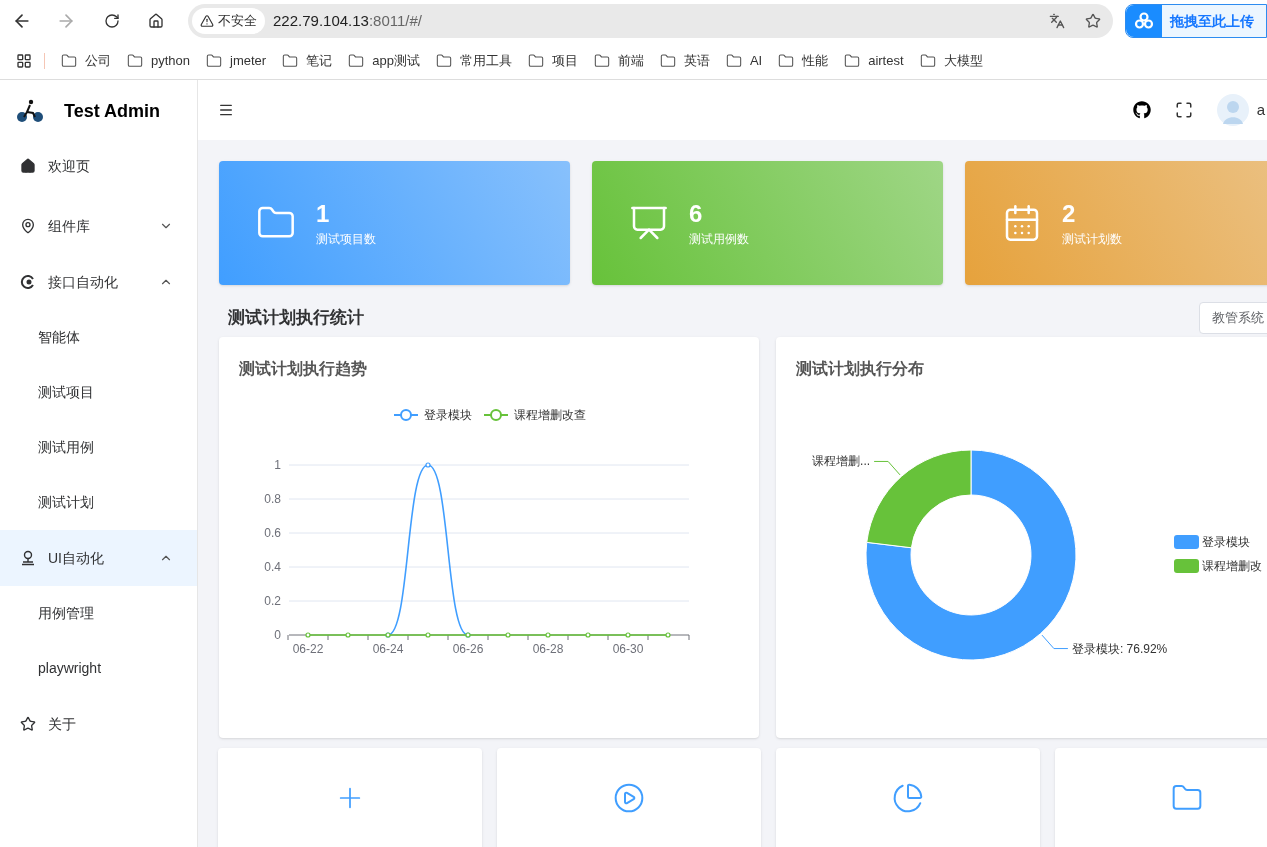 The width and height of the screenshot is (1267, 847). What do you see at coordinates (719, 239) in the screenshot?
I see `stat-label: 测试用例数` at bounding box center [719, 239].